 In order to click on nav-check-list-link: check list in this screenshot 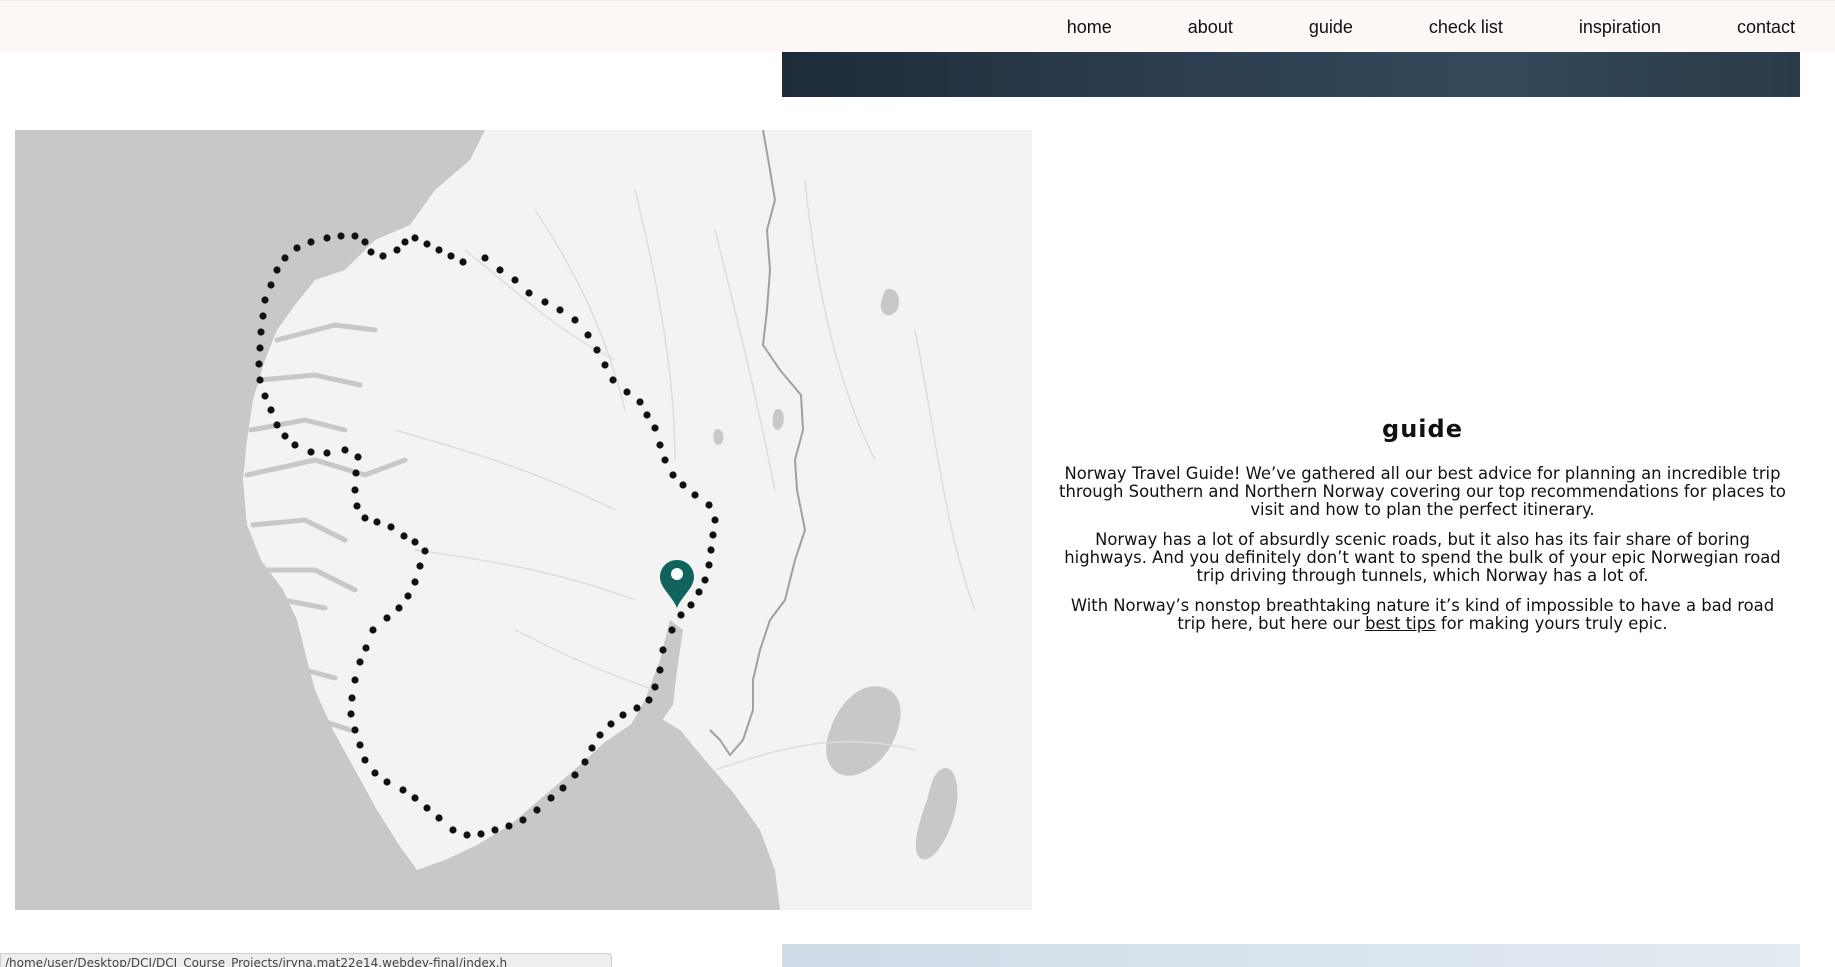, I will do `click(1466, 27)`.